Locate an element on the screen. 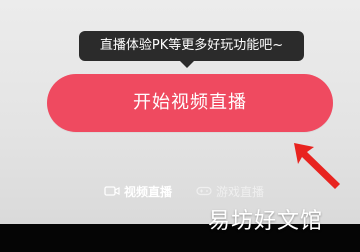 The height and width of the screenshot is (252, 360). gamepad-icon is located at coordinates (204, 191).